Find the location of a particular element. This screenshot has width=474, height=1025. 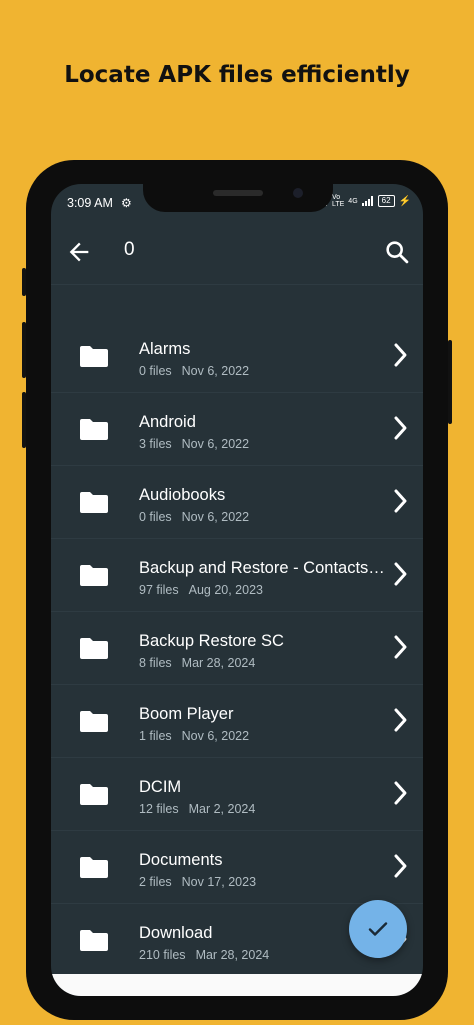

file-count: 210 files is located at coordinates (162, 955).